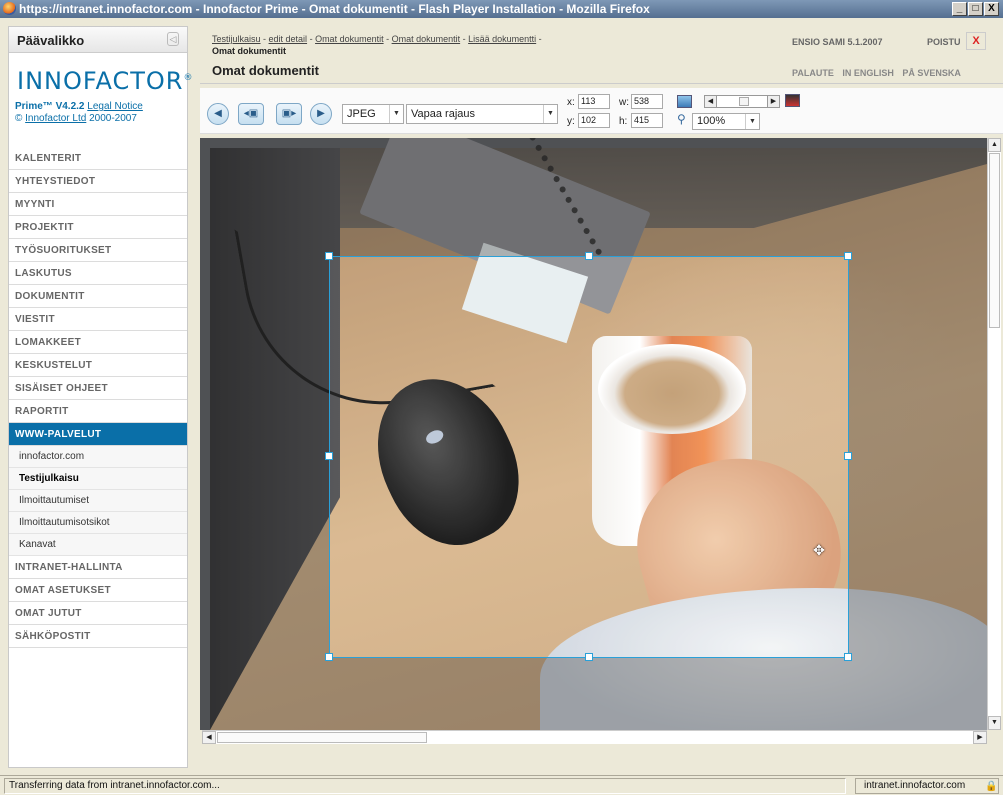 The width and height of the screenshot is (1003, 795). I want to click on menu-item-lomakkeet: LOMAKKEET, so click(98, 342).